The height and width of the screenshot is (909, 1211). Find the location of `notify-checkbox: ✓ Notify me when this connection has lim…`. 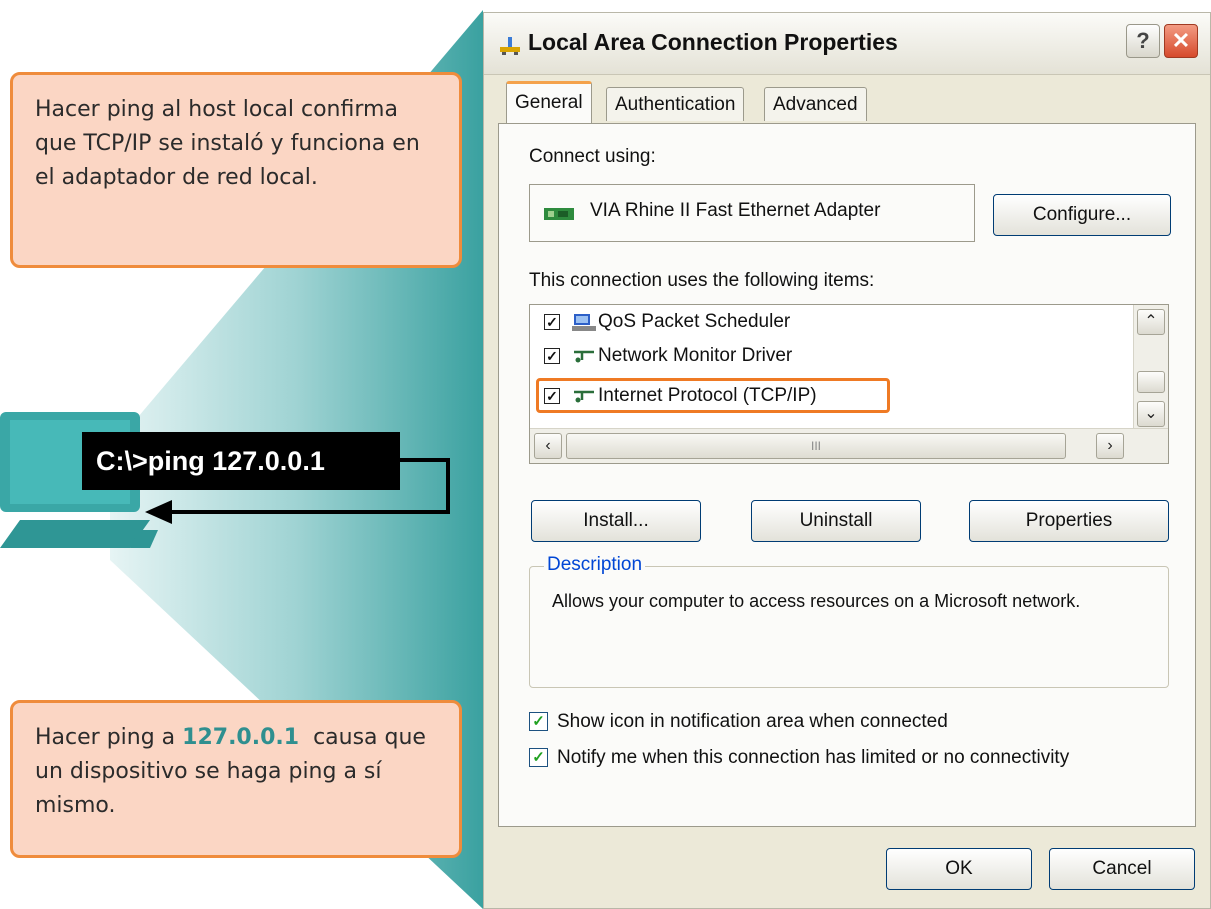

notify-checkbox: ✓ Notify me when this connection has lim… is located at coordinates (849, 758).